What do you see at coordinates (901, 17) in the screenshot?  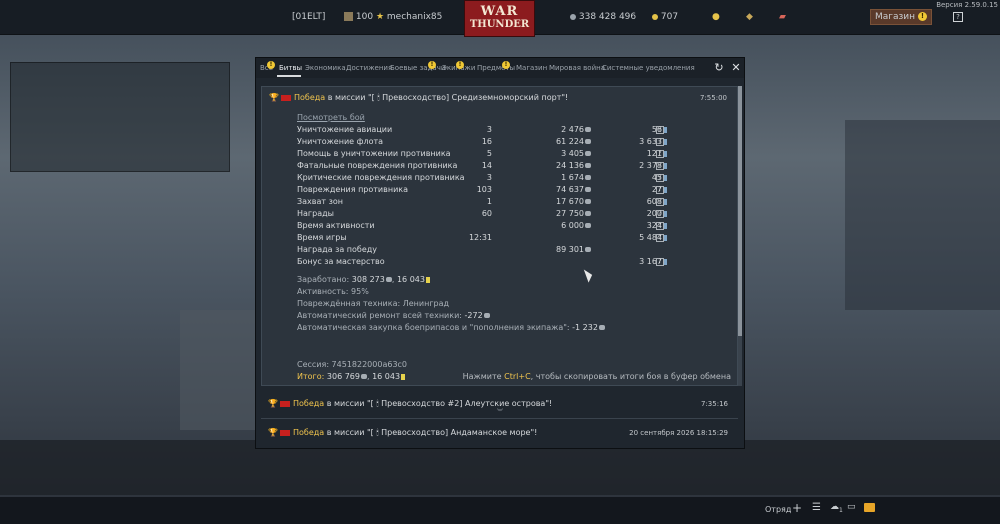 I see `shop-button: Магазин !` at bounding box center [901, 17].